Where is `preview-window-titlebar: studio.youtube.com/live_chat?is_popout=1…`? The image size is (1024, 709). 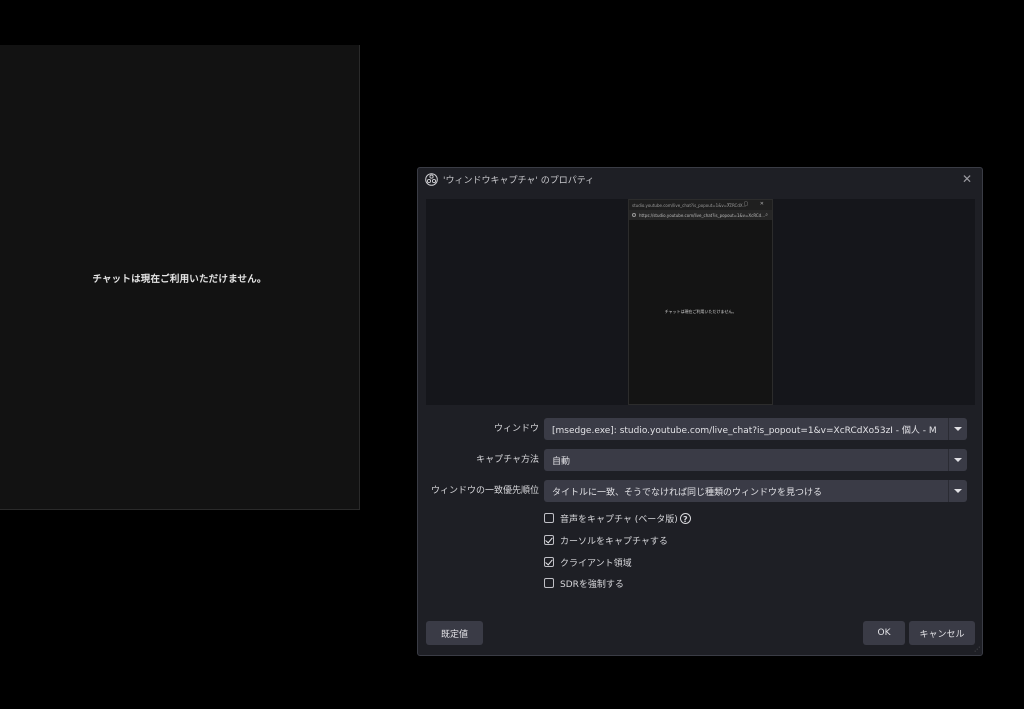 preview-window-titlebar: studio.youtube.com/live_chat?is_popout=1… is located at coordinates (700, 205).